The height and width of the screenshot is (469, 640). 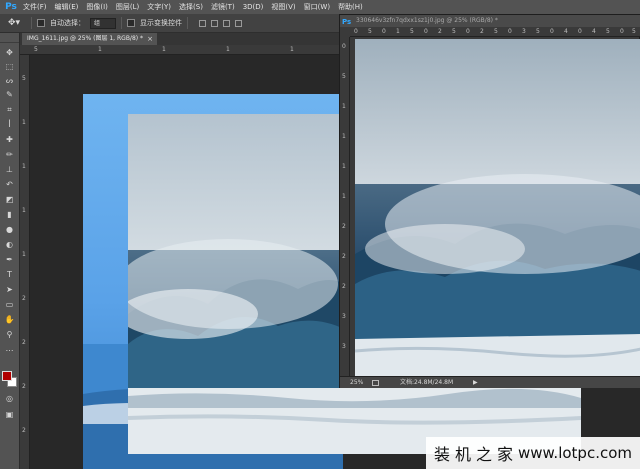 I want to click on menu-help: 帮助(H), so click(x=350, y=7).